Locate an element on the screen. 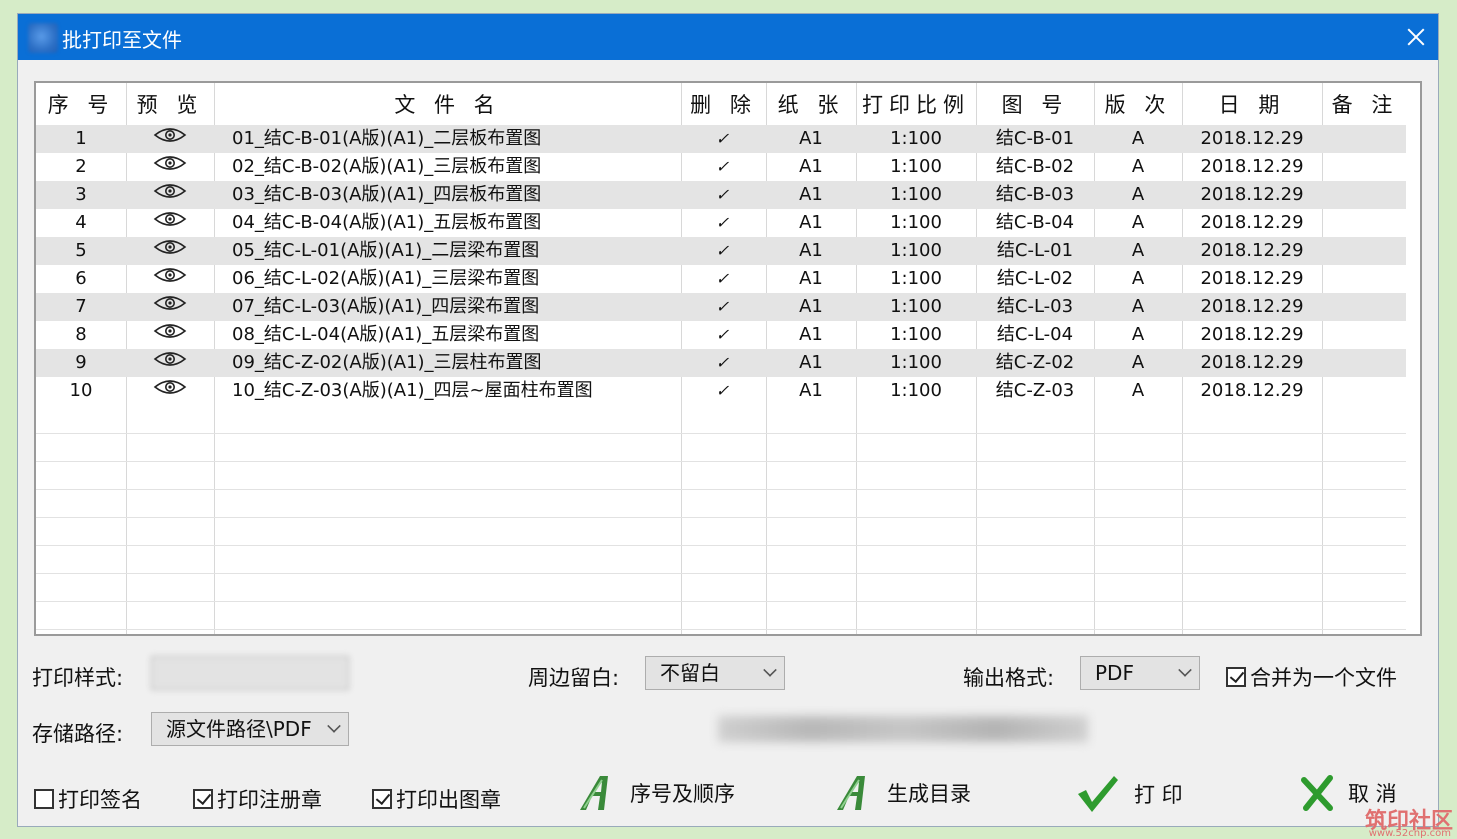 This screenshot has height=839, width=1457. drawing-number-cell: 结C-L-02 is located at coordinates (1035, 278).